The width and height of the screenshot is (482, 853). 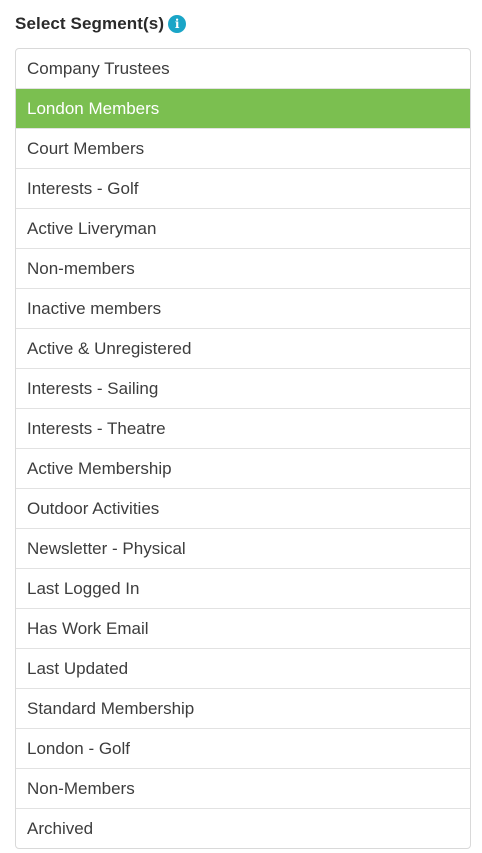 What do you see at coordinates (243, 509) in the screenshot?
I see `segment-item: Outdoor Activities` at bounding box center [243, 509].